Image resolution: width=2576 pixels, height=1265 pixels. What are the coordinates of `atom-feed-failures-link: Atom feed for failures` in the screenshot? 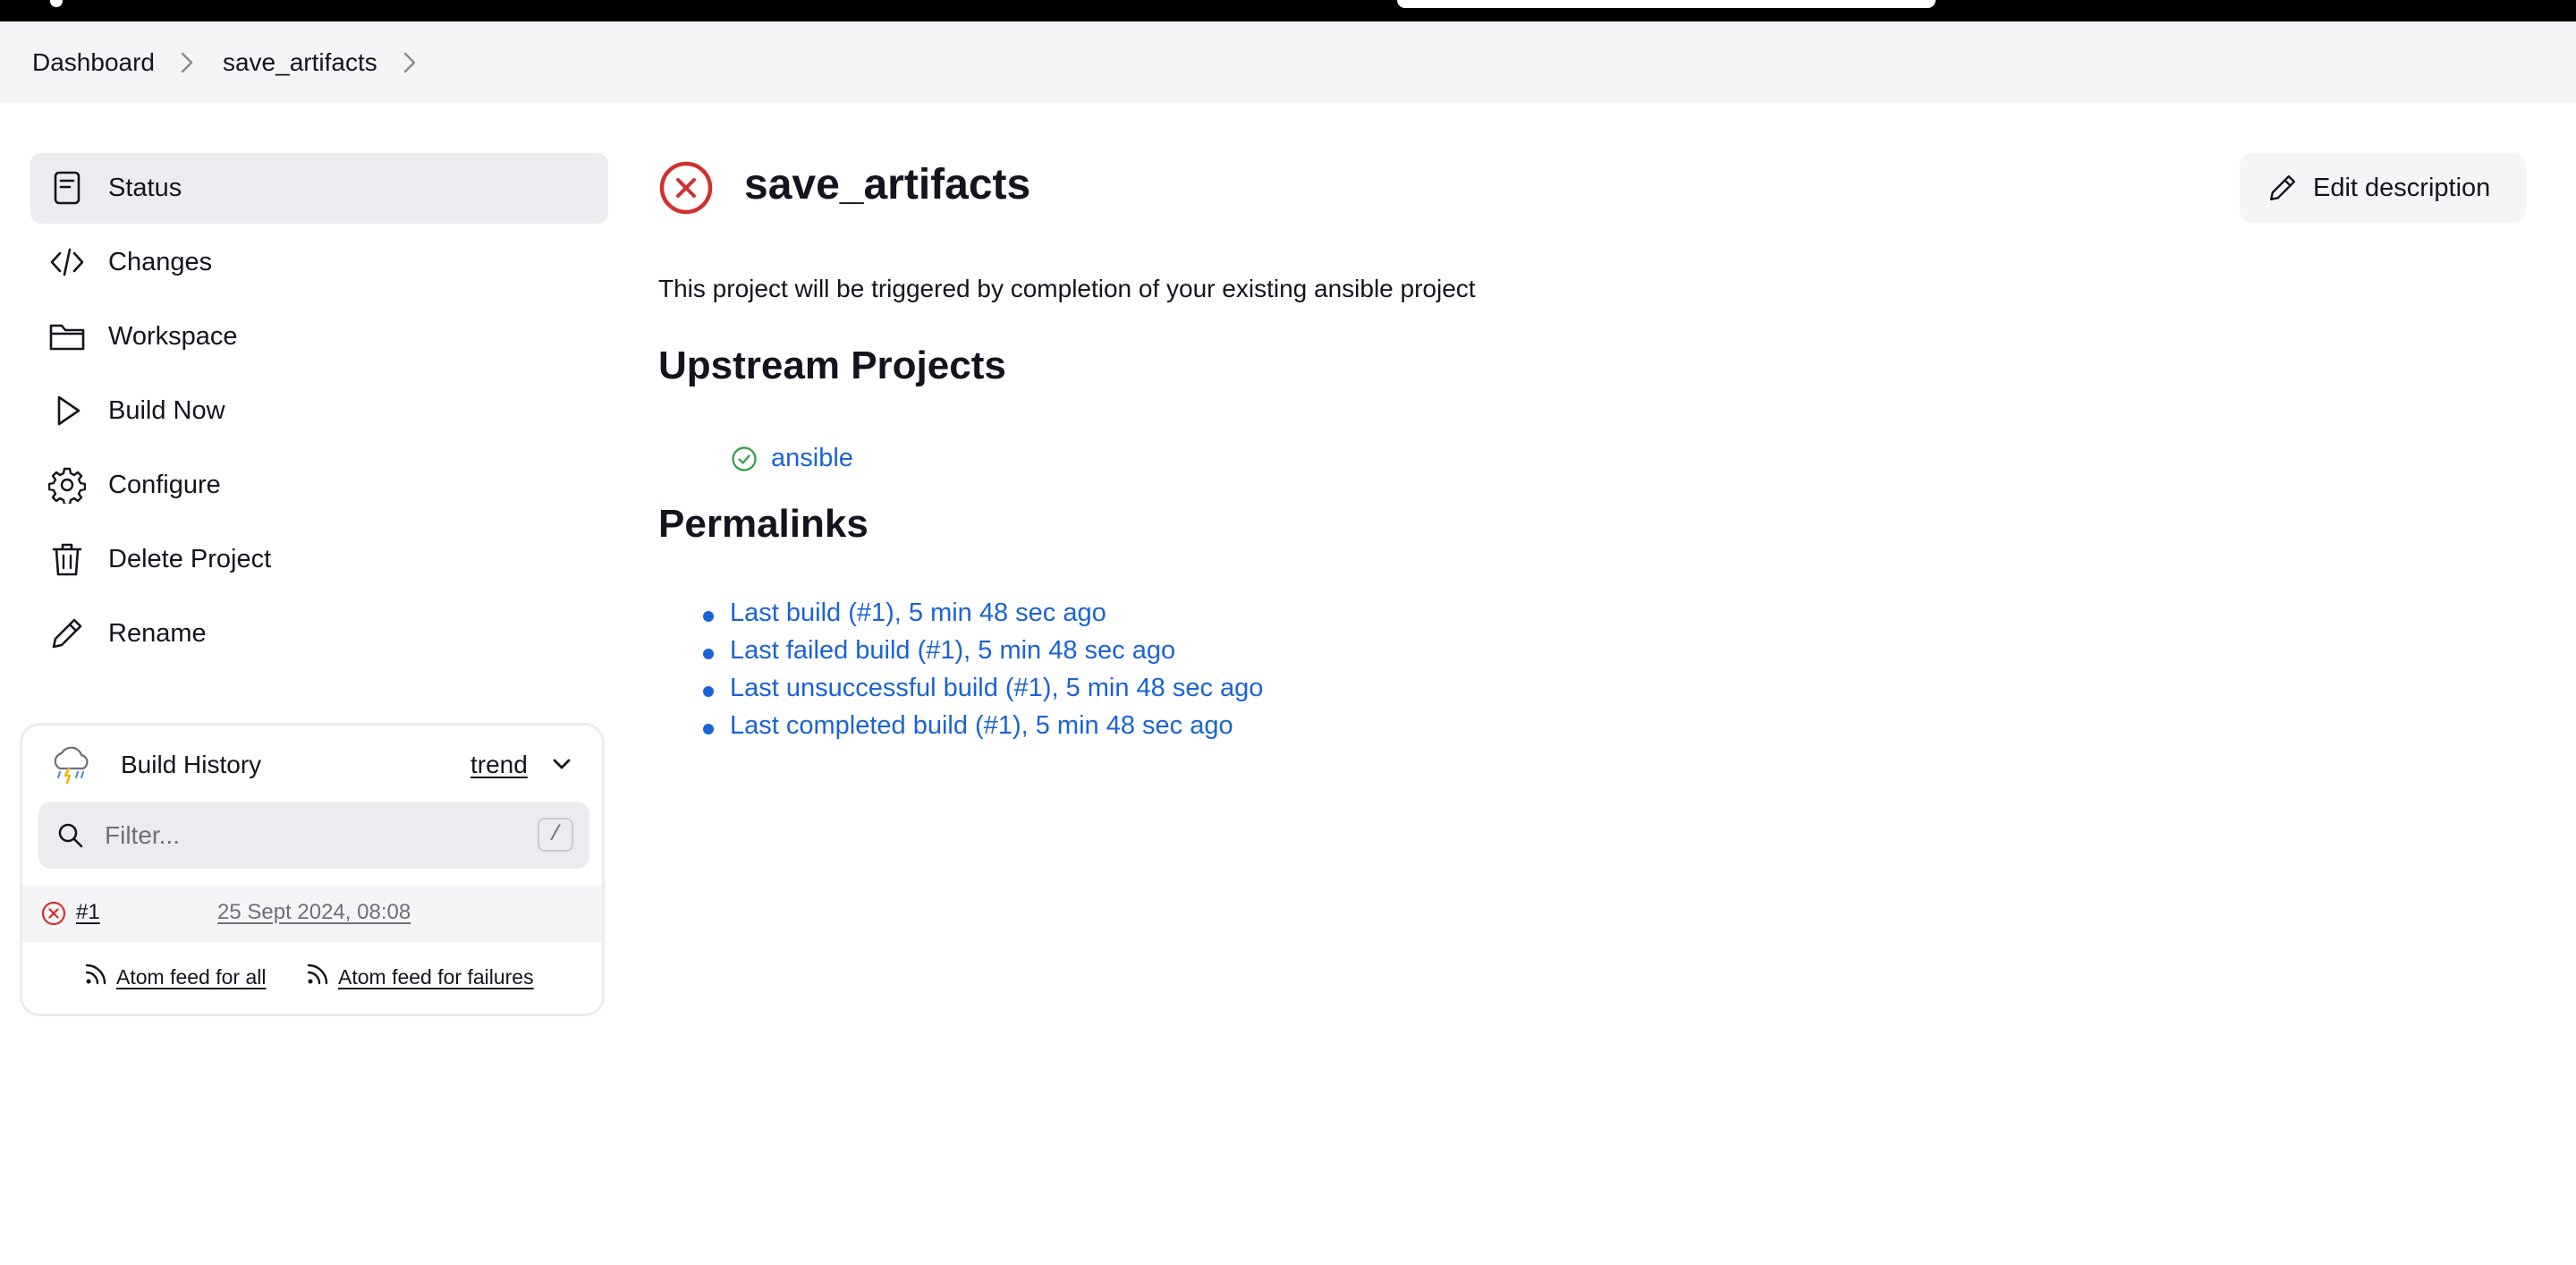 It's located at (419, 976).